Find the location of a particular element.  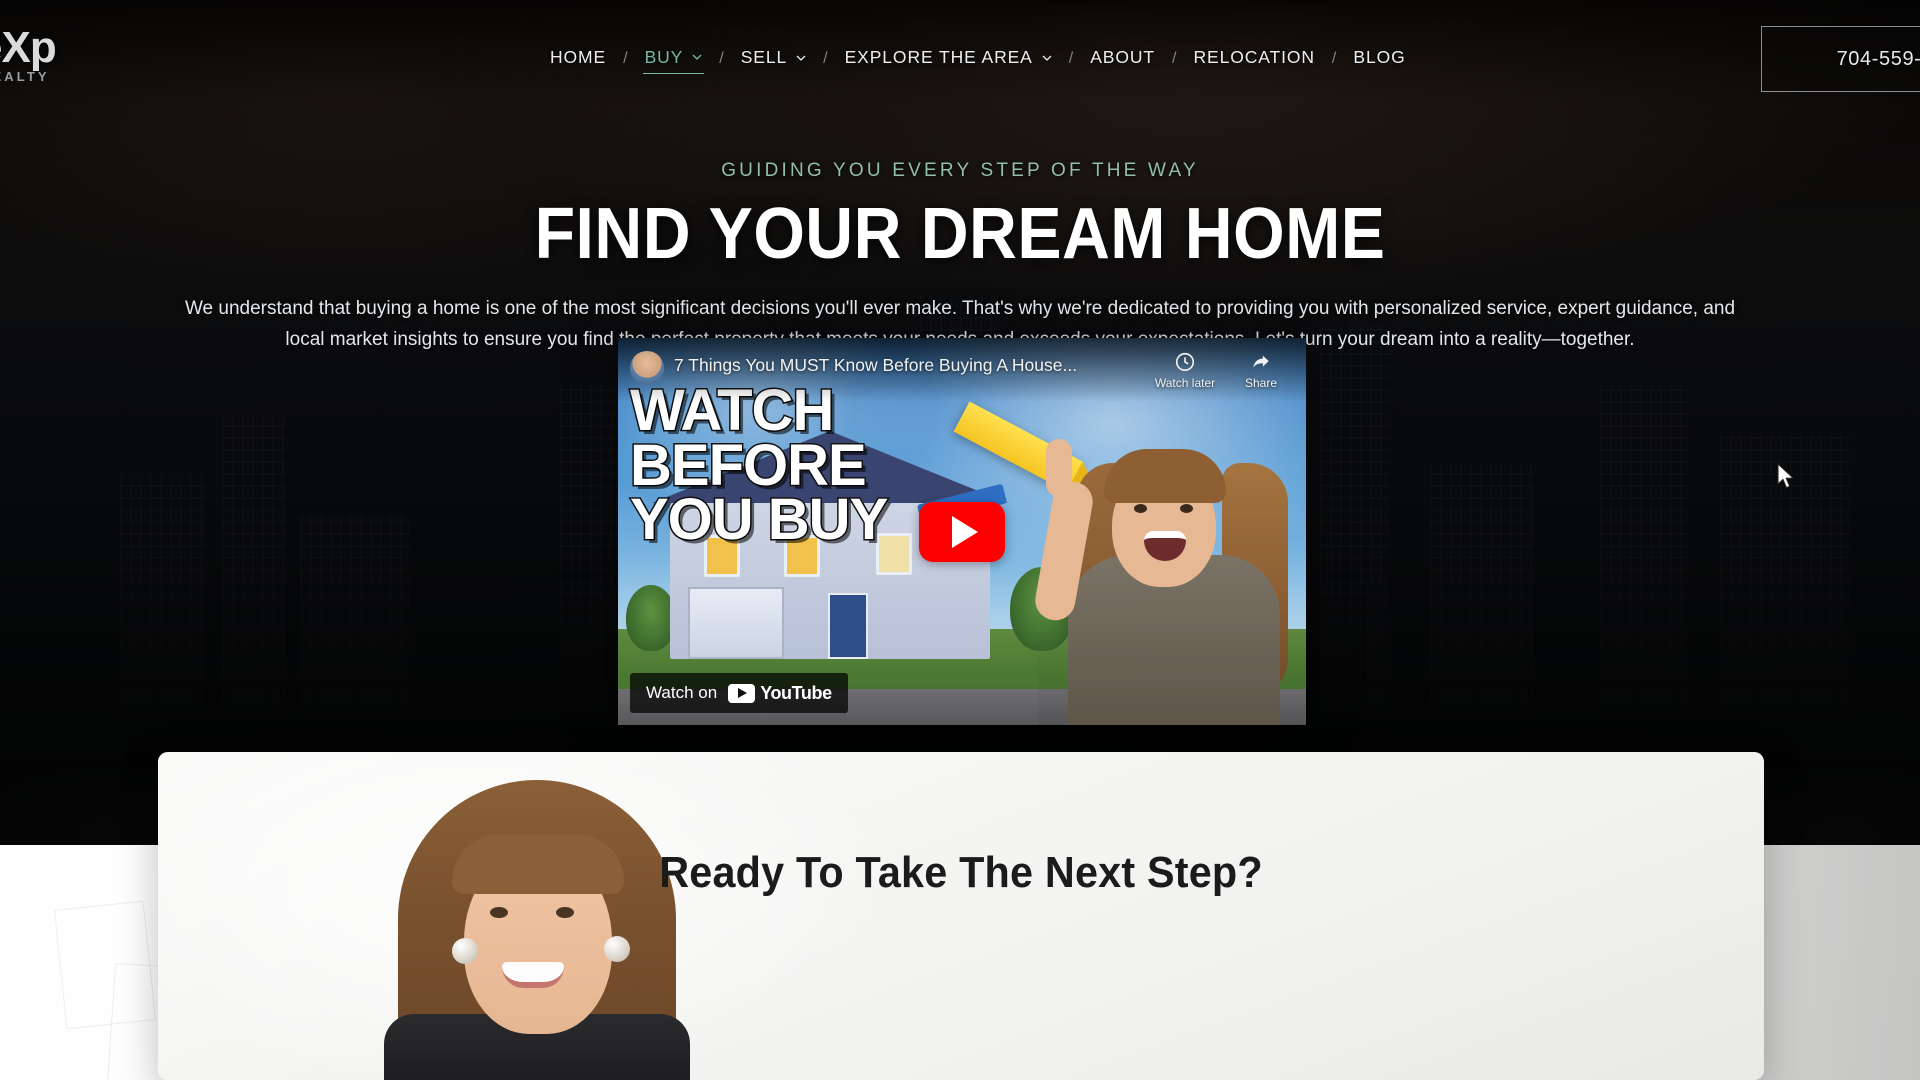

nav-item-about: ABOUT is located at coordinates (1122, 59).